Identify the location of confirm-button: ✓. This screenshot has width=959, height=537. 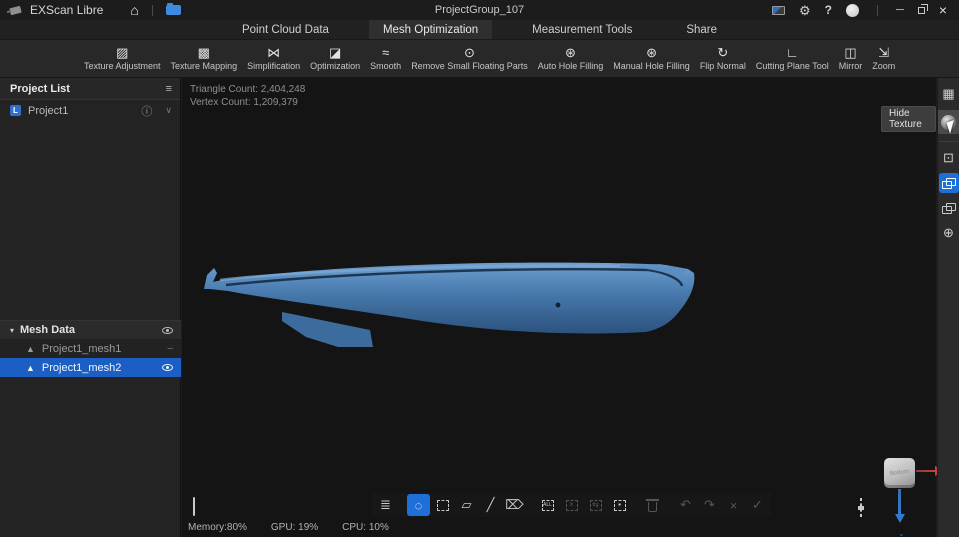
(757, 505).